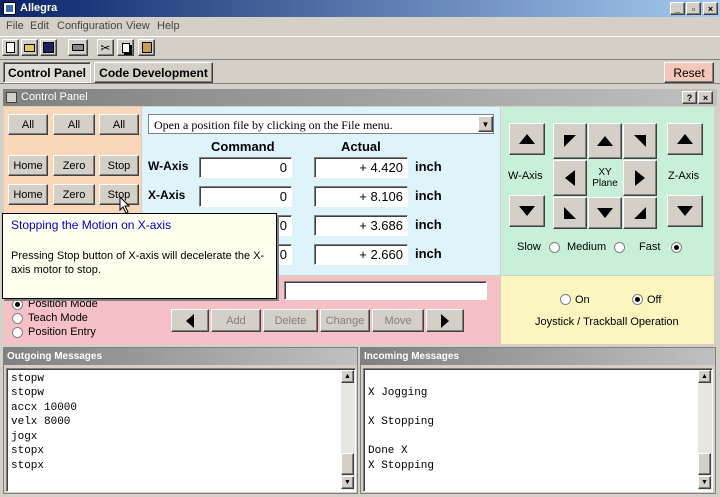 This screenshot has width=720, height=497. I want to click on w-axis-actual-field: + 4.420, so click(361, 167).